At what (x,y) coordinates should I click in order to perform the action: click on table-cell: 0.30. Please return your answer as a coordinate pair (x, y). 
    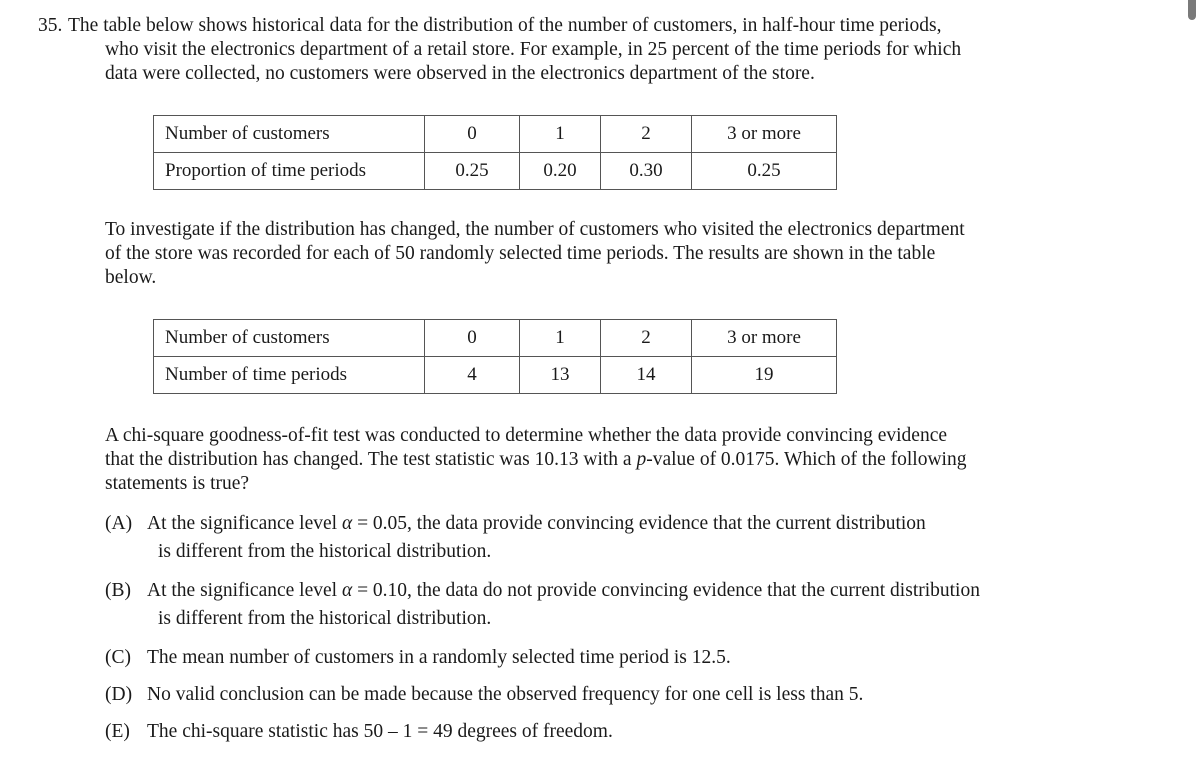
    Looking at the image, I should click on (646, 171).